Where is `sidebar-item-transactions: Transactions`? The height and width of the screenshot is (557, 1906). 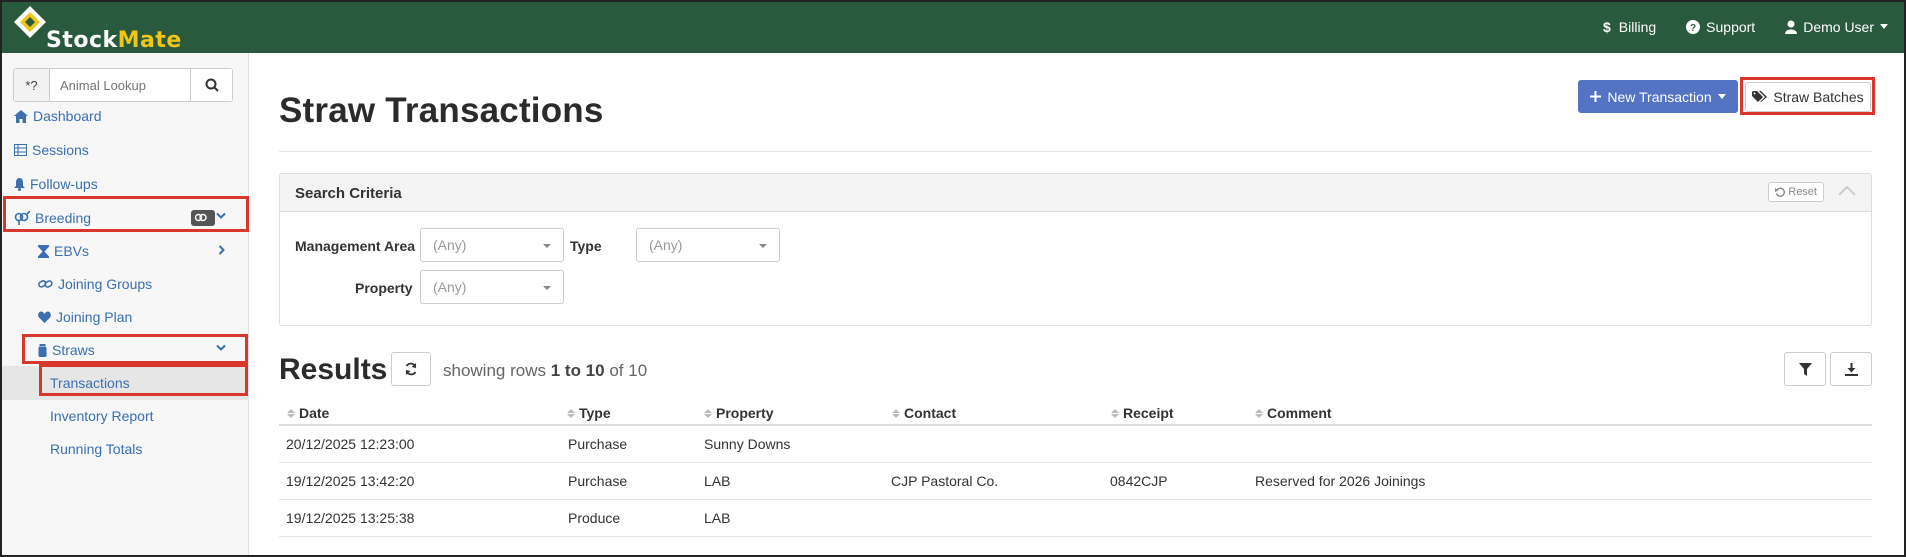 sidebar-item-transactions: Transactions is located at coordinates (124, 383).